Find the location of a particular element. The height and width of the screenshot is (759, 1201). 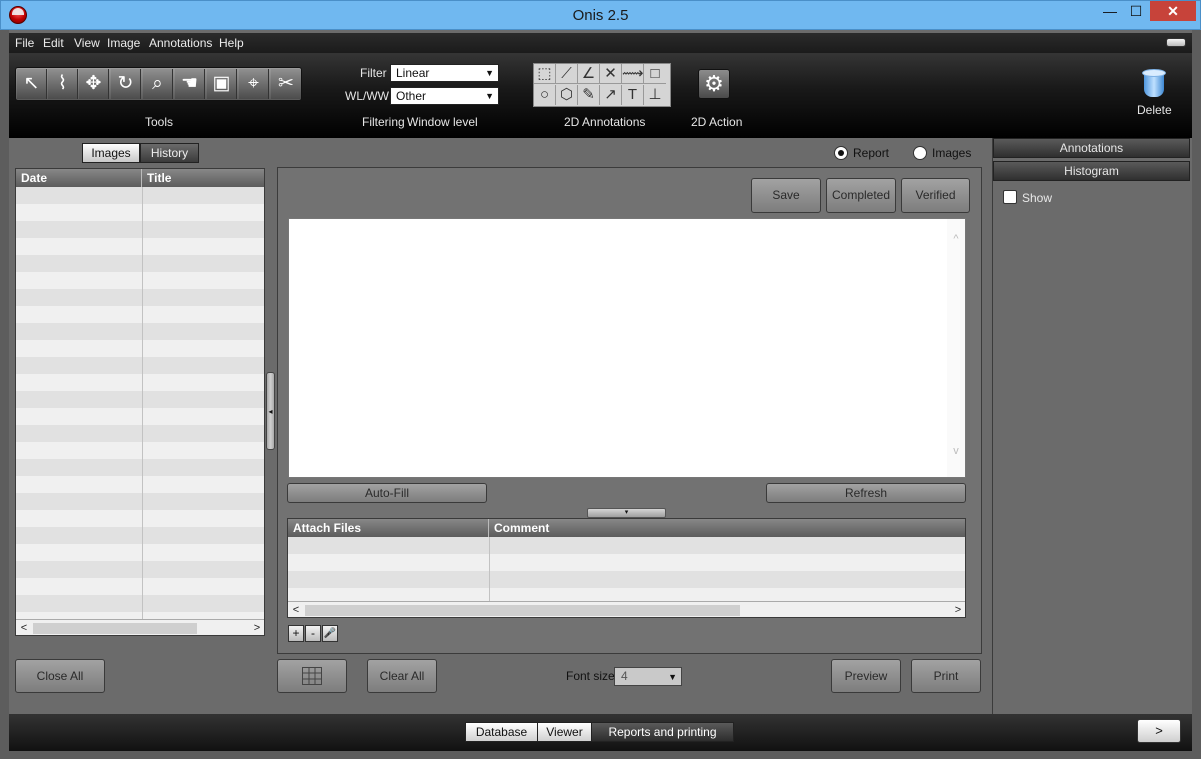

rectangle-icon: □ is located at coordinates (655, 74).